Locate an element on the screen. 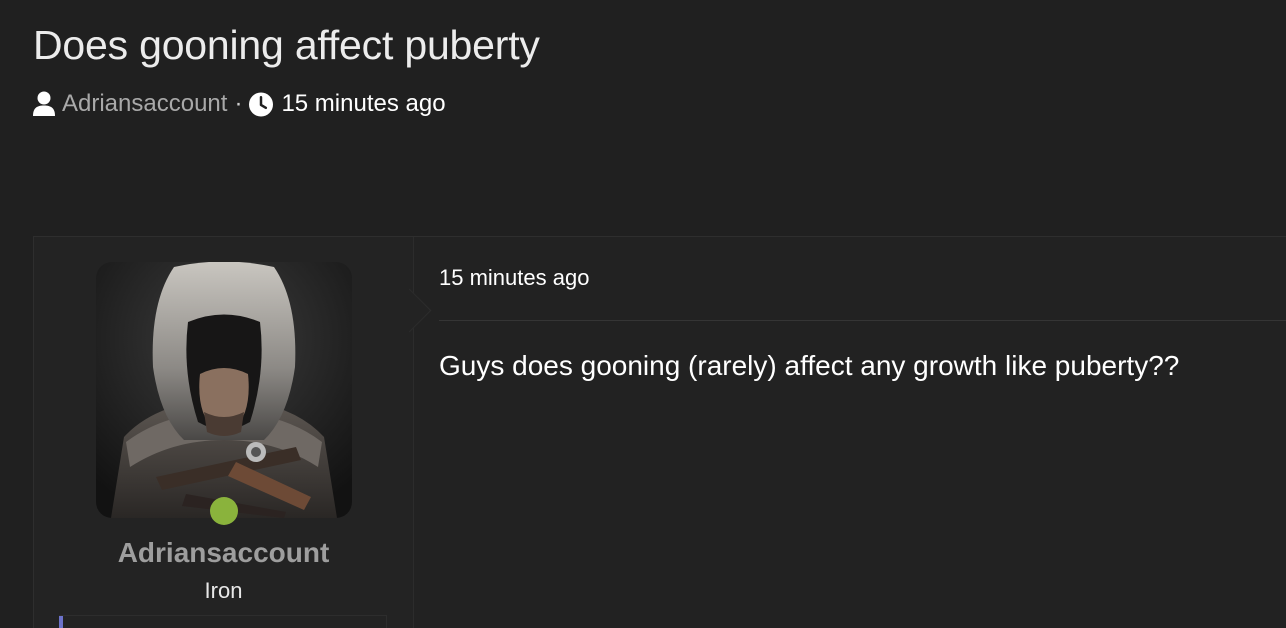 The width and height of the screenshot is (1286, 628). avatar is located at coordinates (224, 390).